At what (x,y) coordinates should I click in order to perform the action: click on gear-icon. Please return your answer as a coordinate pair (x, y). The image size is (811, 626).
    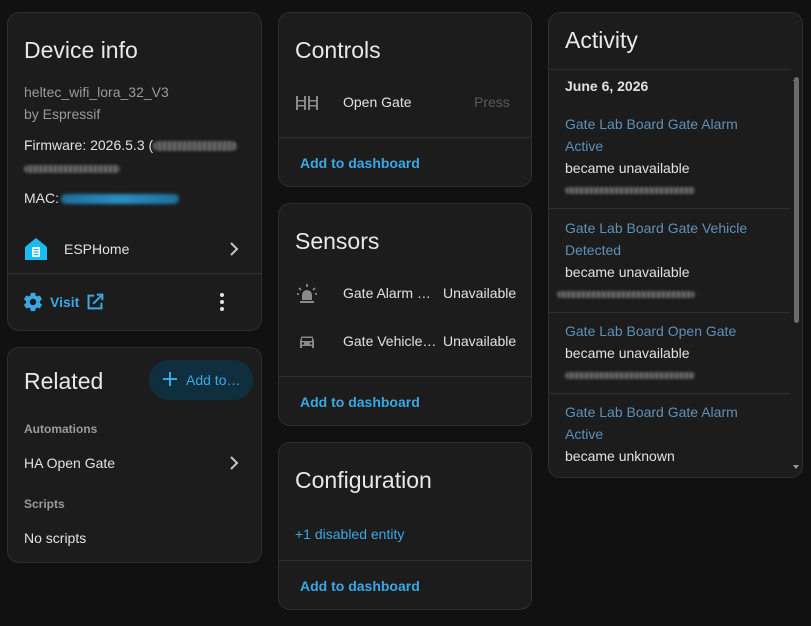
    Looking at the image, I should click on (33, 304).